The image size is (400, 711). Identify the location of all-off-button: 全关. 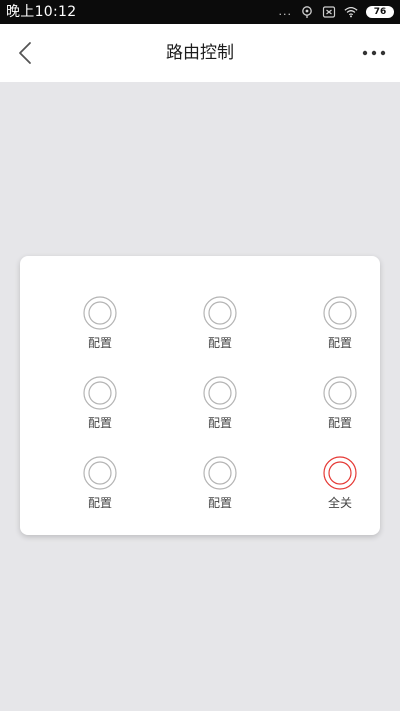
(340, 491).